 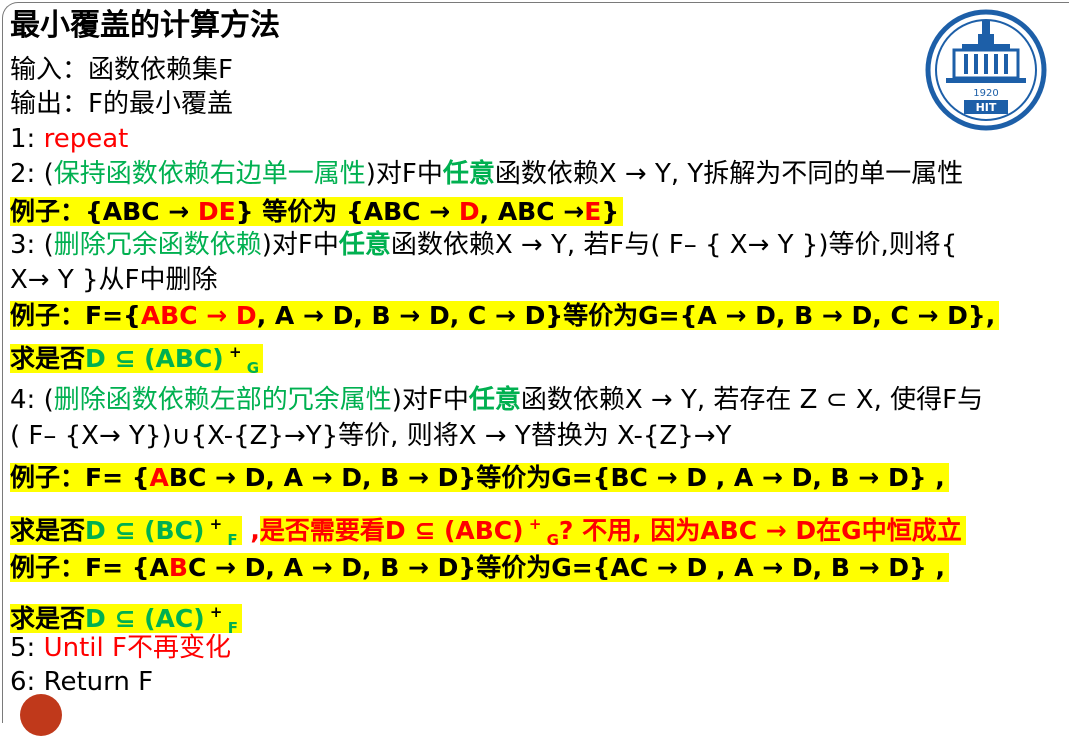 I want to click on example-4-q-a: 求是否, so click(x=48, y=618).